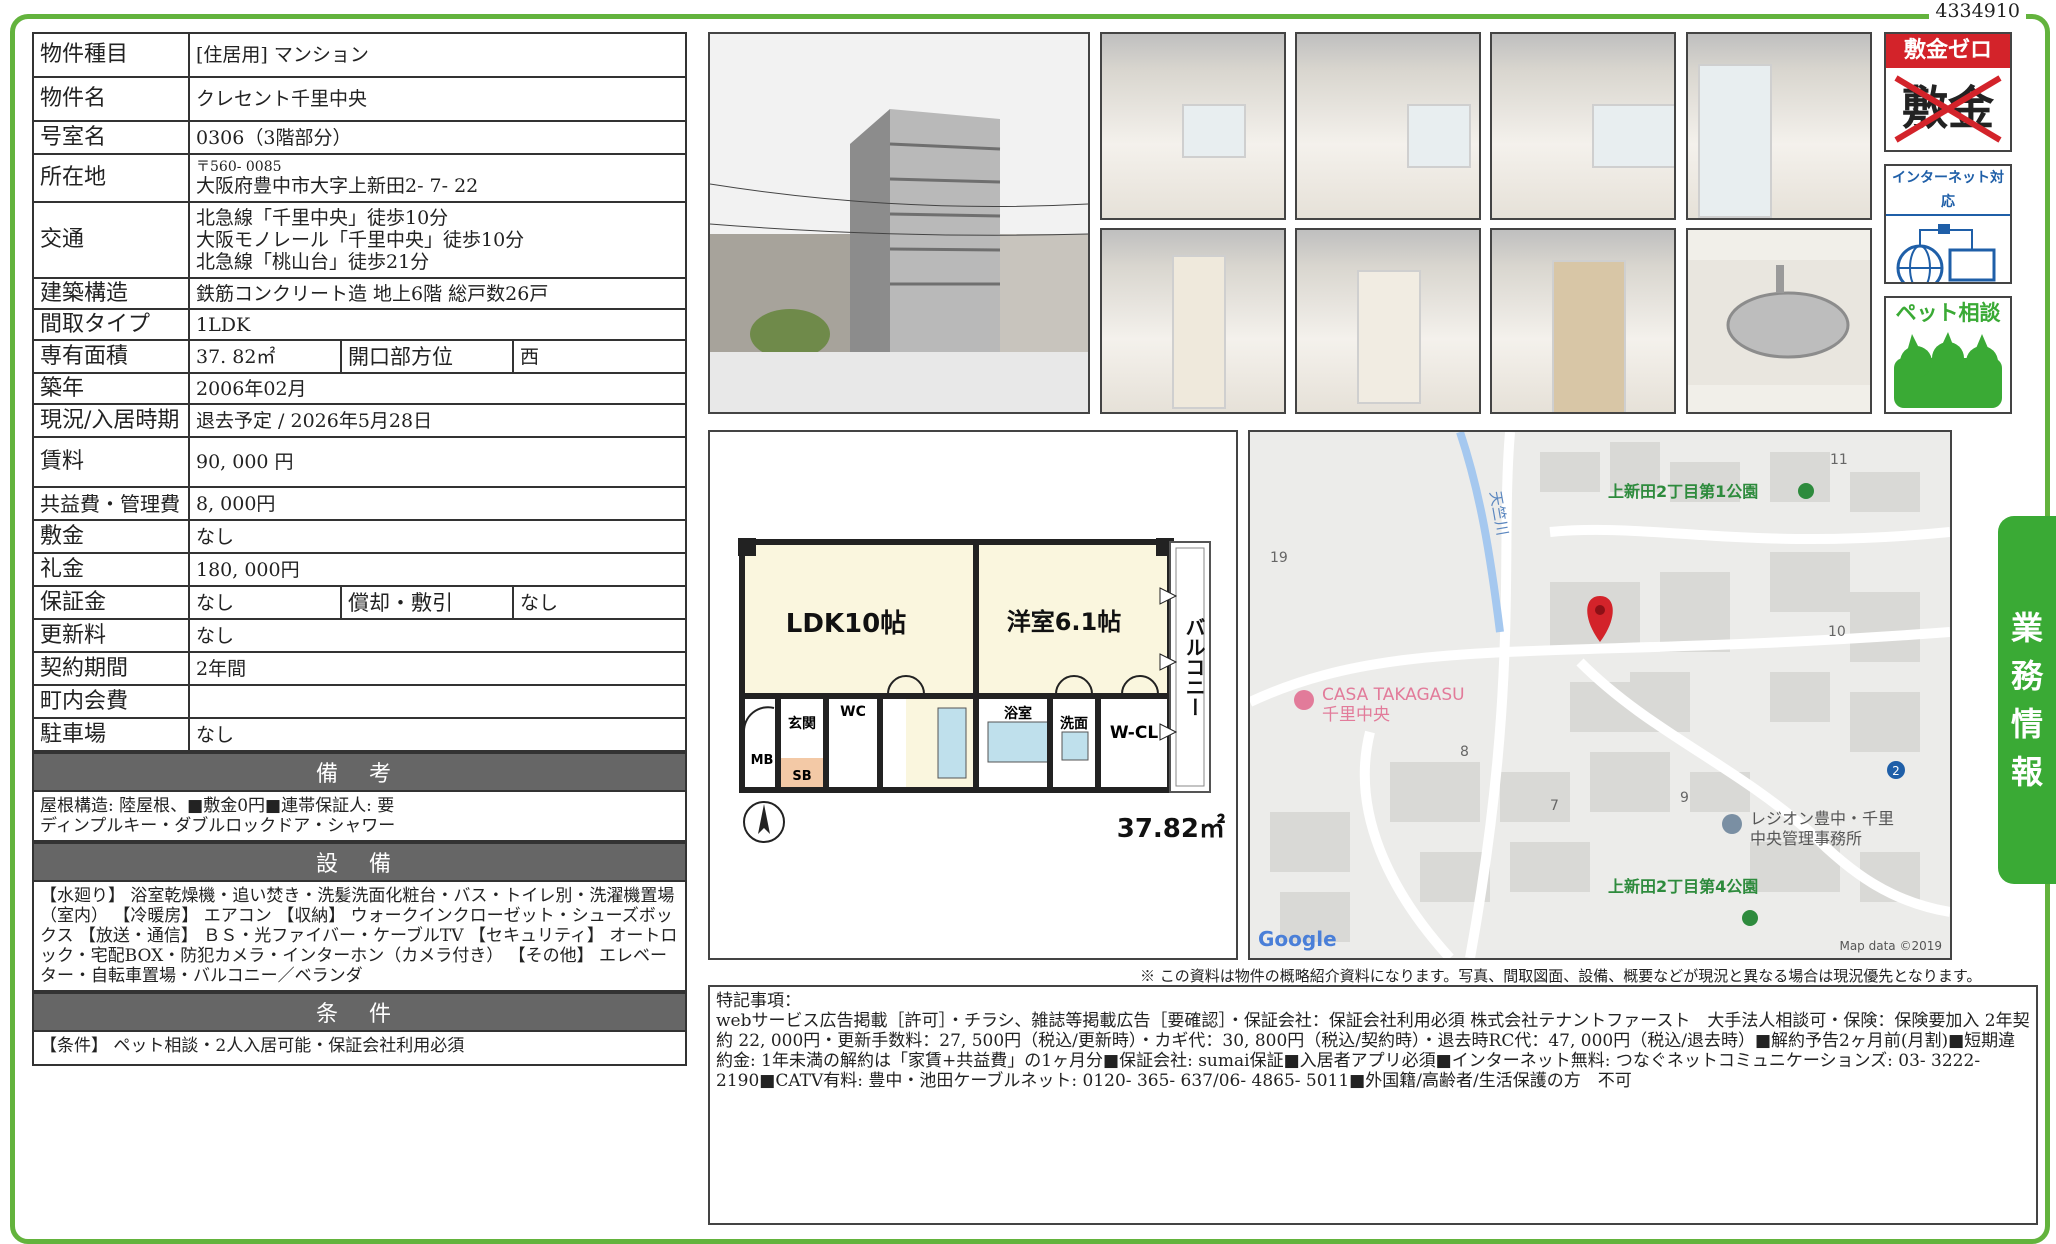 This screenshot has width=2056, height=1244. Describe the element at coordinates (802, 723) in the screenshot. I see `plan-genkan: 玄関` at that location.